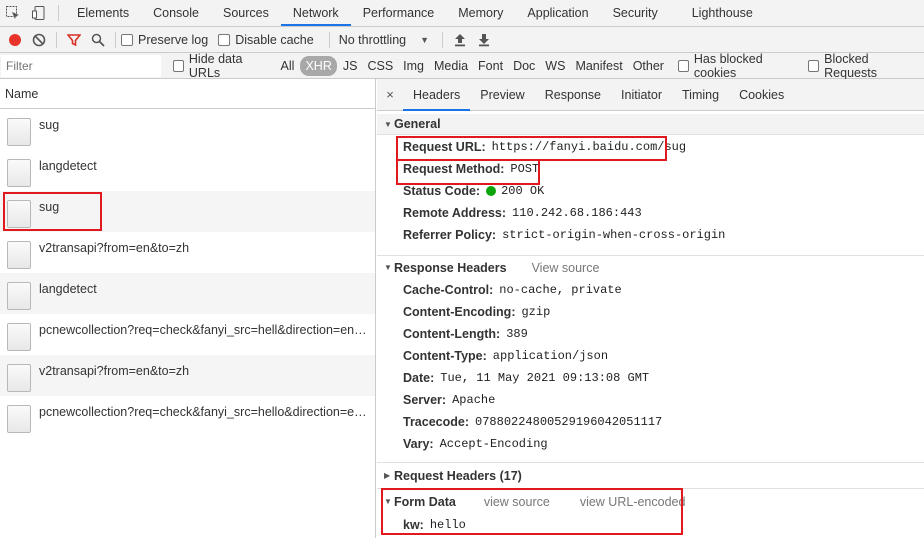  Describe the element at coordinates (103, 13) in the screenshot. I see `tab-elements: Elements` at that location.